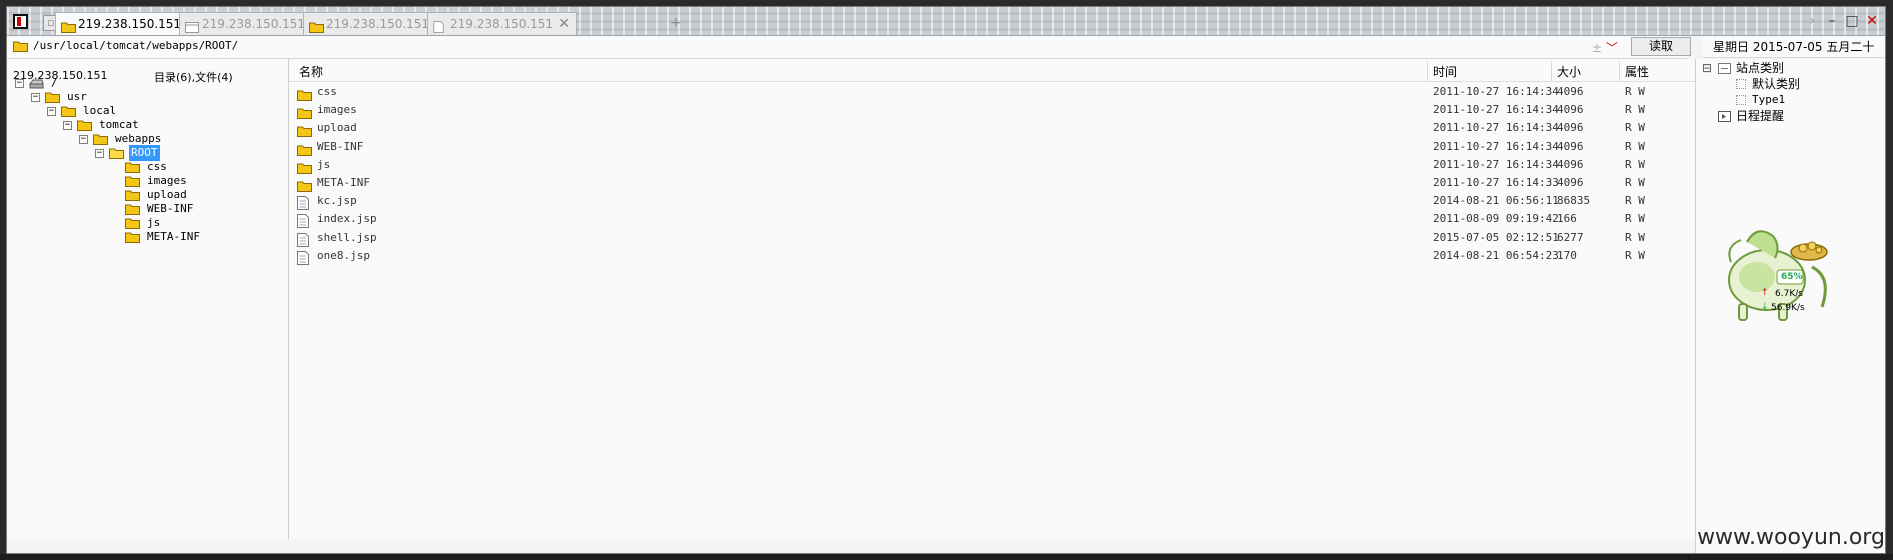 This screenshot has height=560, width=1893. What do you see at coordinates (173, 237) in the screenshot?
I see `tree-node-label: META-INF` at bounding box center [173, 237].